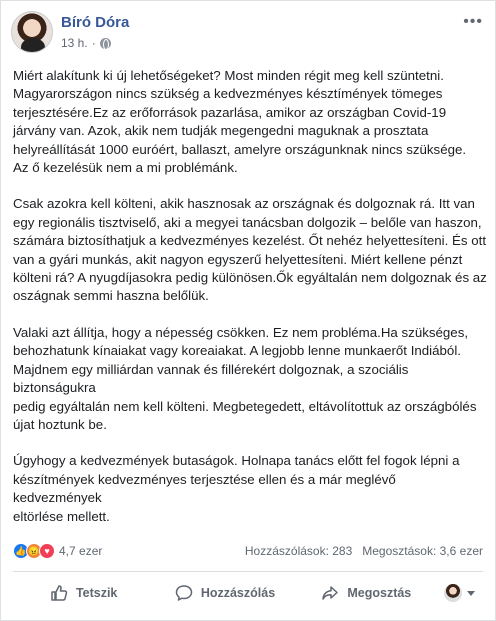 This screenshot has width=496, height=621. I want to click on comments-count: Hozzászólások: 283, so click(298, 551).